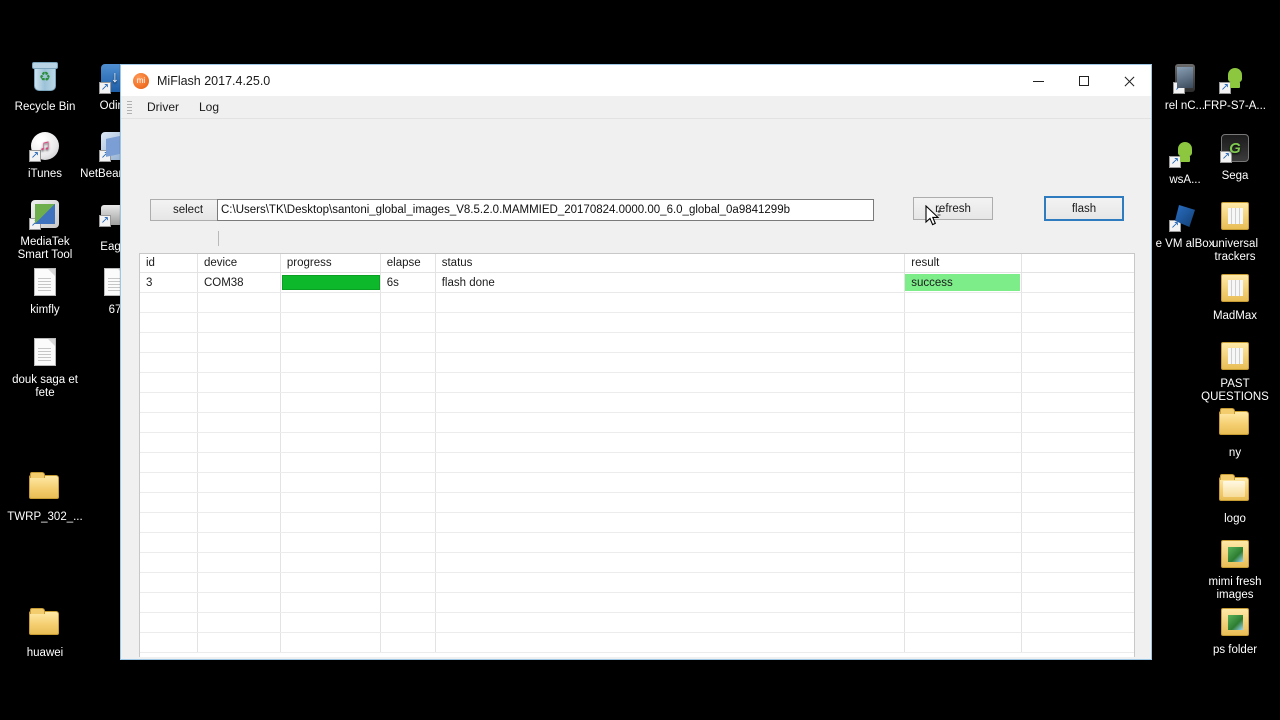 The height and width of the screenshot is (720, 1280). What do you see at coordinates (671, 263) in the screenshot?
I see `column-header-status: status` at bounding box center [671, 263].